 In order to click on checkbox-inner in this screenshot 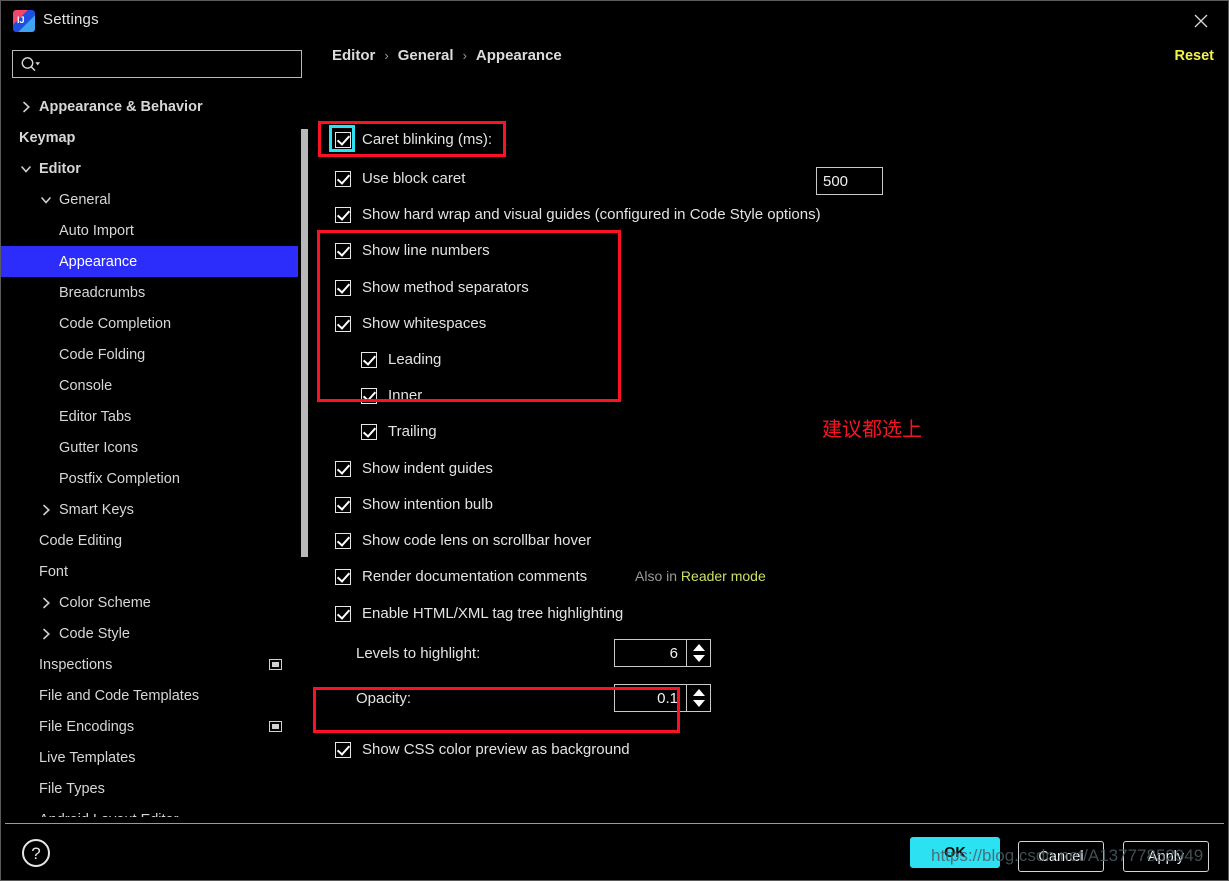, I will do `click(369, 395)`.